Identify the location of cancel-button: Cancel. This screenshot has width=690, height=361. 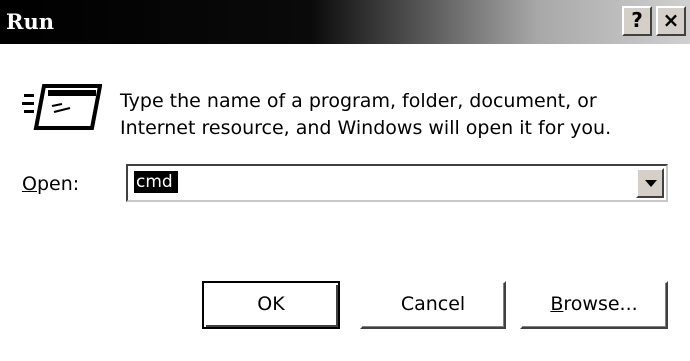
(433, 305).